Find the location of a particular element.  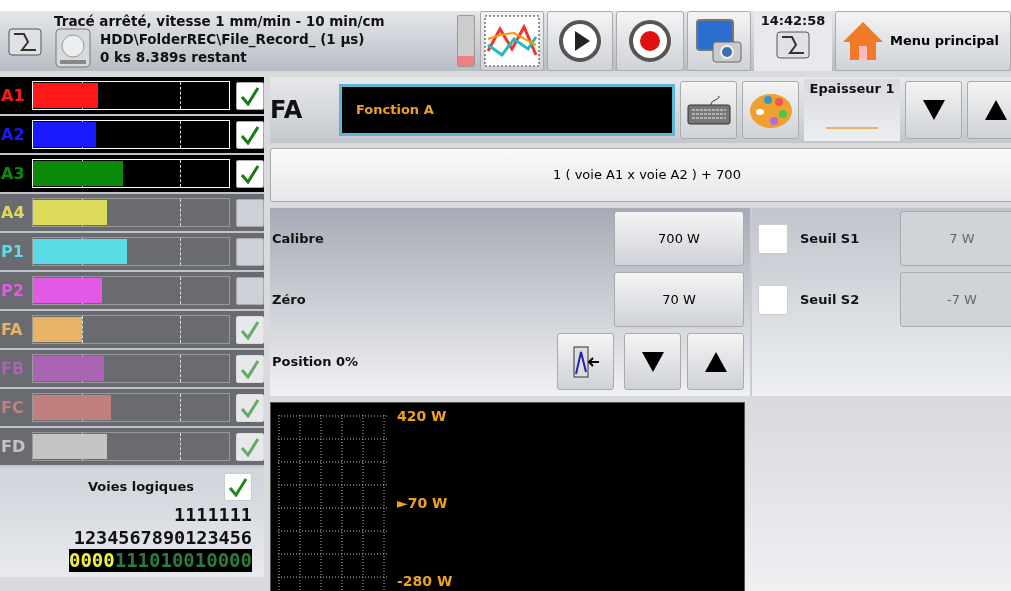

keyboard-button is located at coordinates (708, 110).